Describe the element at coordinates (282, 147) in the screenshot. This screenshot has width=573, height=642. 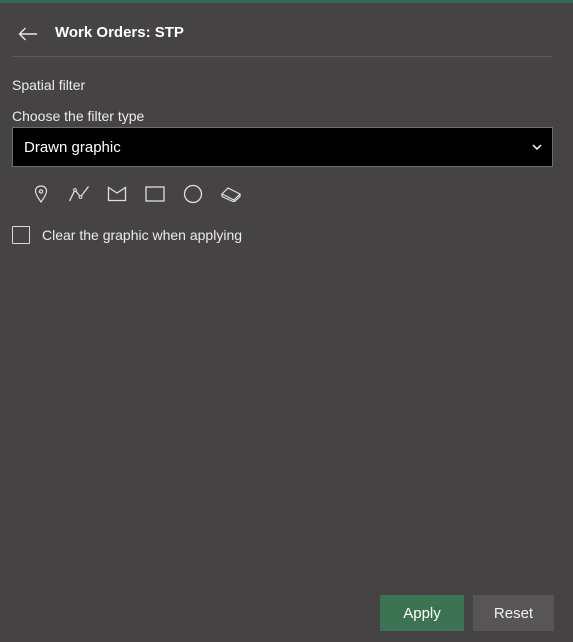
I see `filter-type-select: Drawn graphic` at that location.